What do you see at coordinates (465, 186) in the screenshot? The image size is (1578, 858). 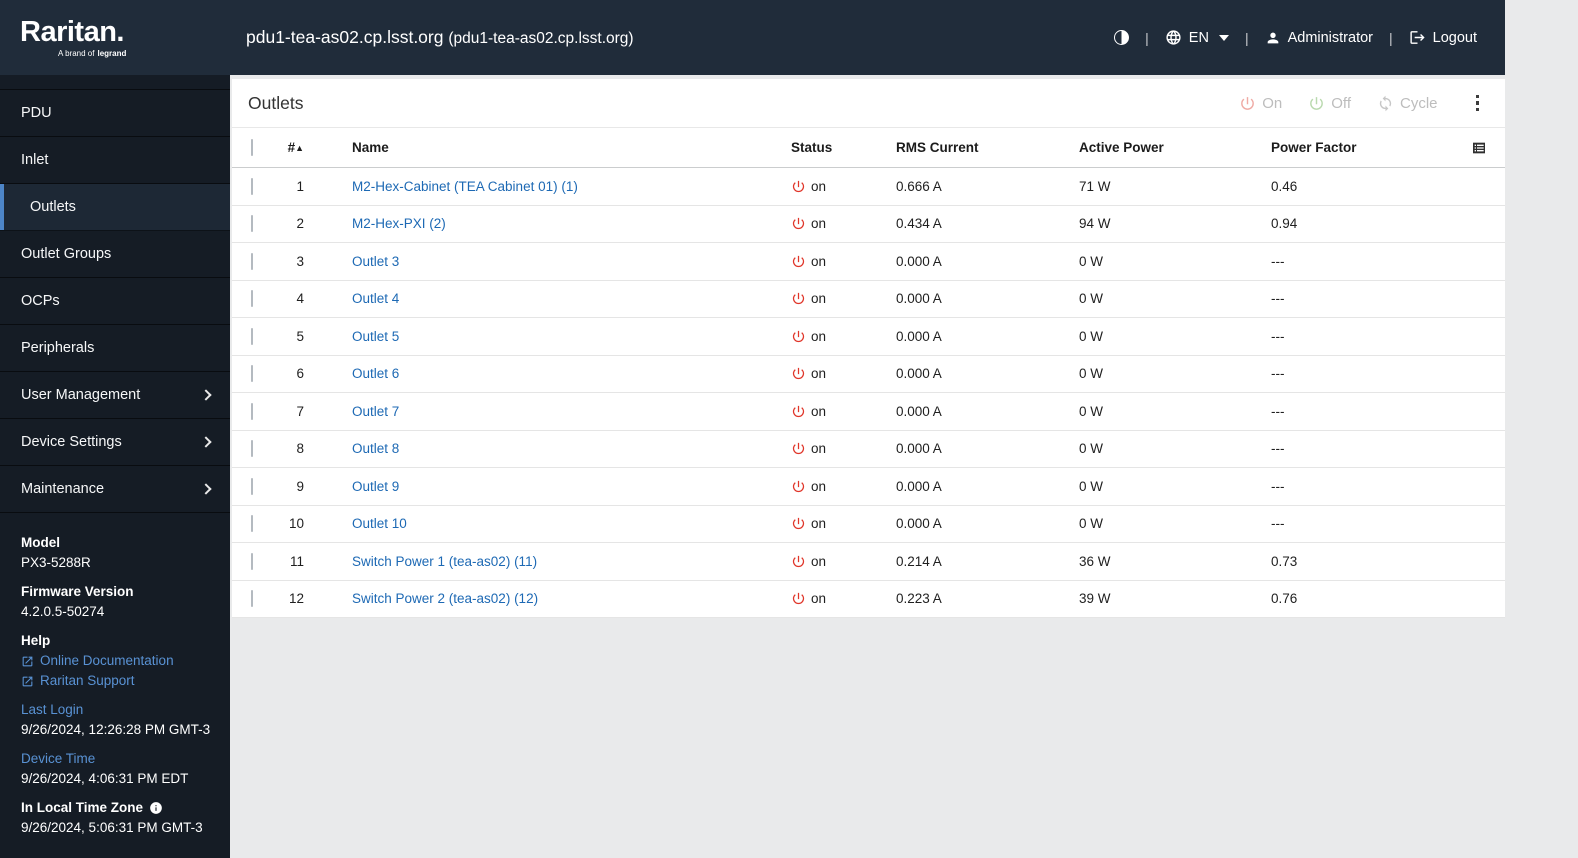 I see `outlet-name-link: M2-Hex-Cabinet (TEA Cabinet 01) (1)` at bounding box center [465, 186].